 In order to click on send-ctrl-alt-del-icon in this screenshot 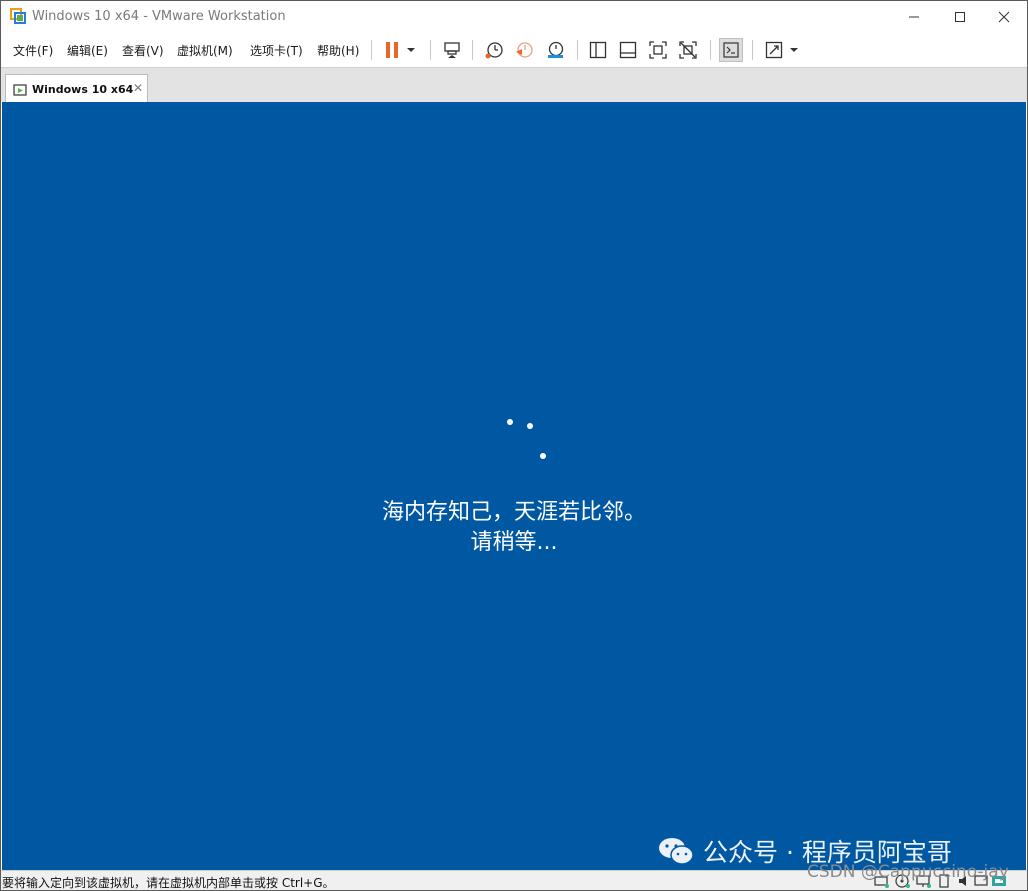, I will do `click(452, 50)`.